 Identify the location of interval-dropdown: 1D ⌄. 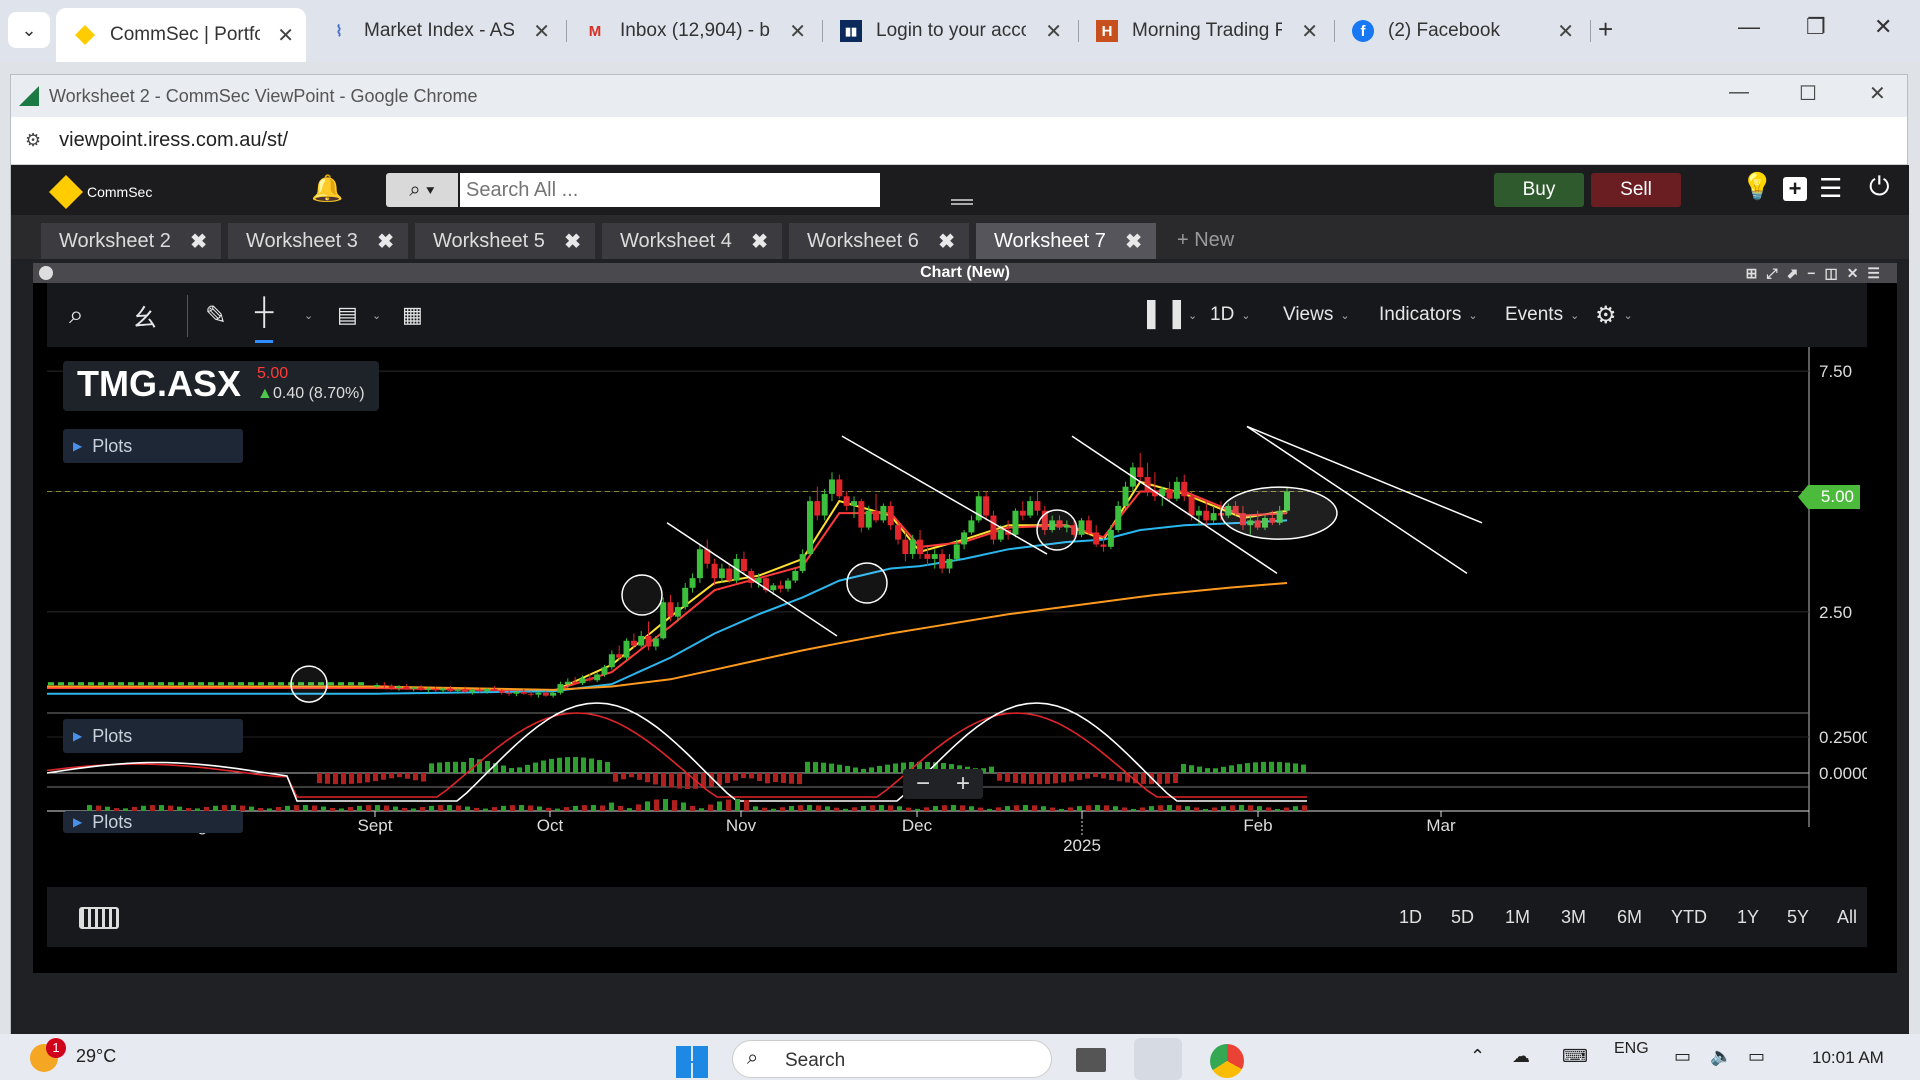
(1230, 315).